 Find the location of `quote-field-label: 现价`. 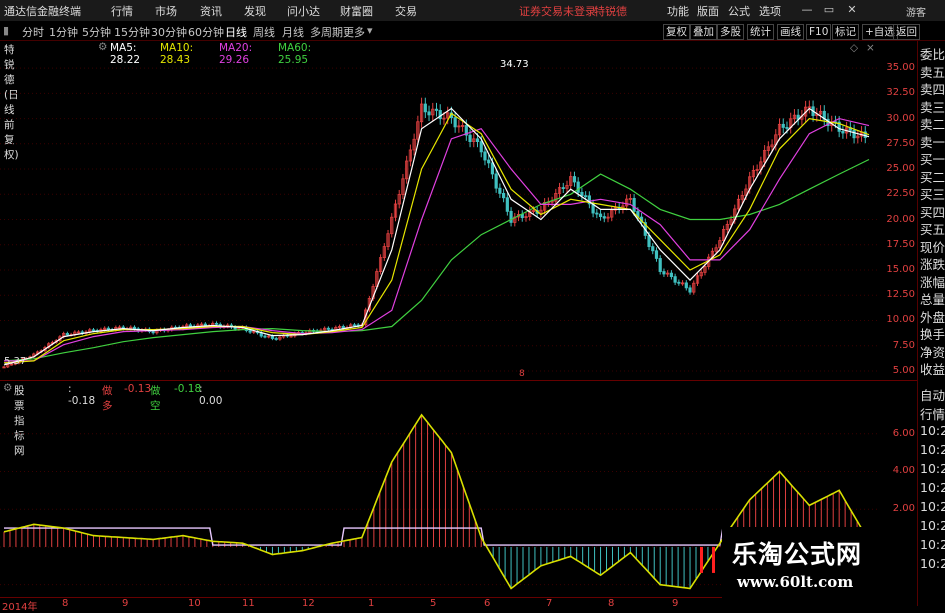

quote-field-label: 现价 is located at coordinates (932, 247).